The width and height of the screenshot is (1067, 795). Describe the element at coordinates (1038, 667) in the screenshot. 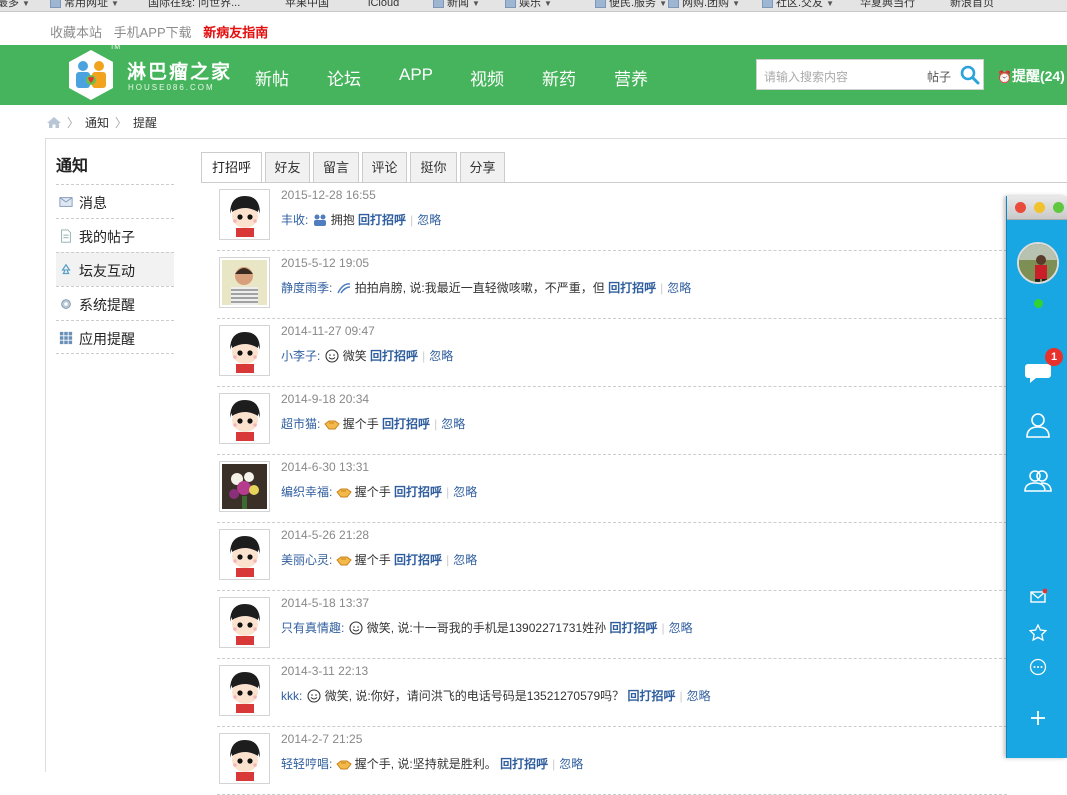

I see `more-icon` at that location.